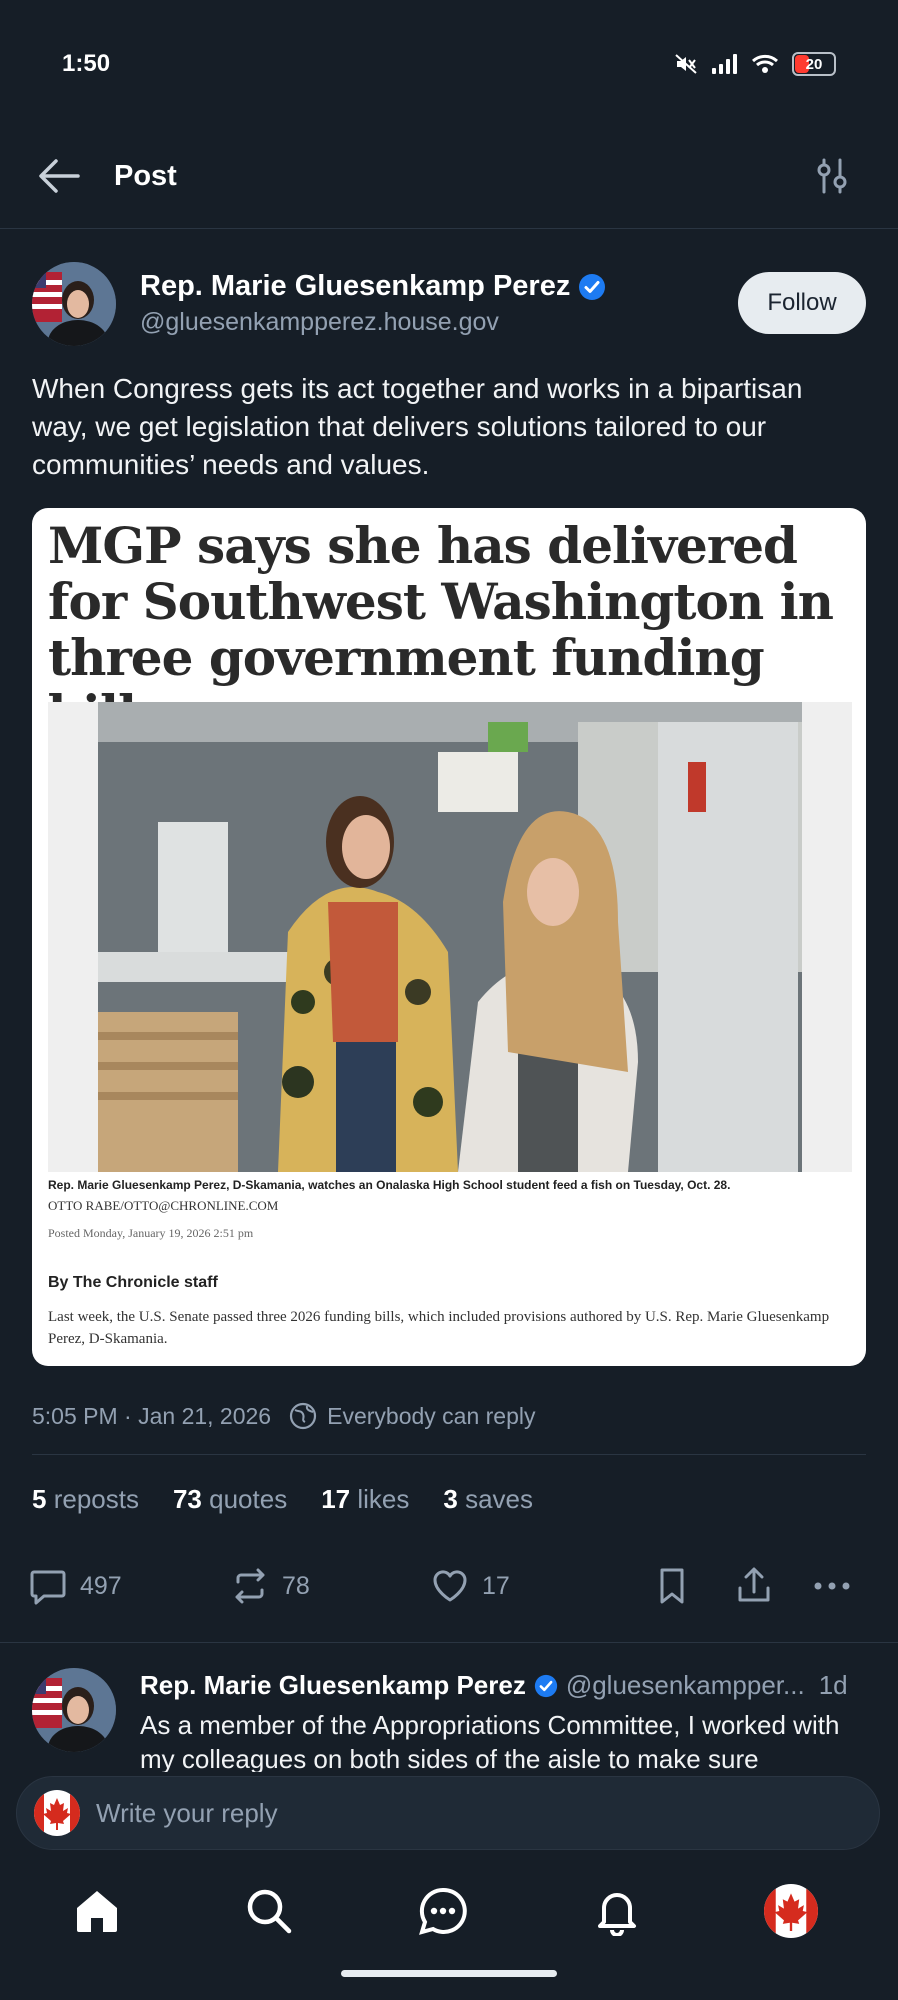 The width and height of the screenshot is (898, 2000). What do you see at coordinates (133, 1282) in the screenshot?
I see `article-byline: By The Chronicle staff` at bounding box center [133, 1282].